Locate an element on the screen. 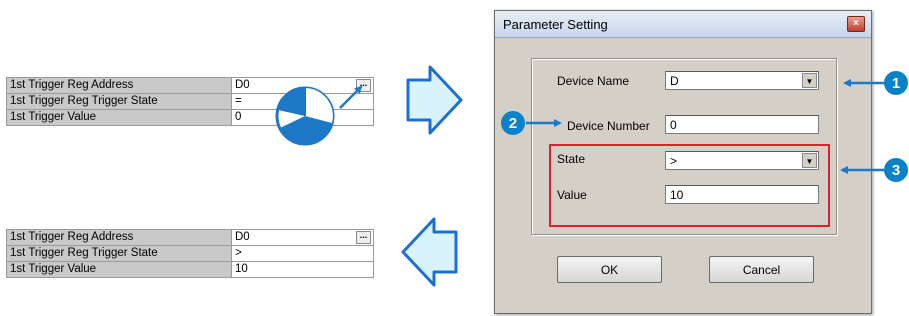  row-value: 10 is located at coordinates (302, 269).